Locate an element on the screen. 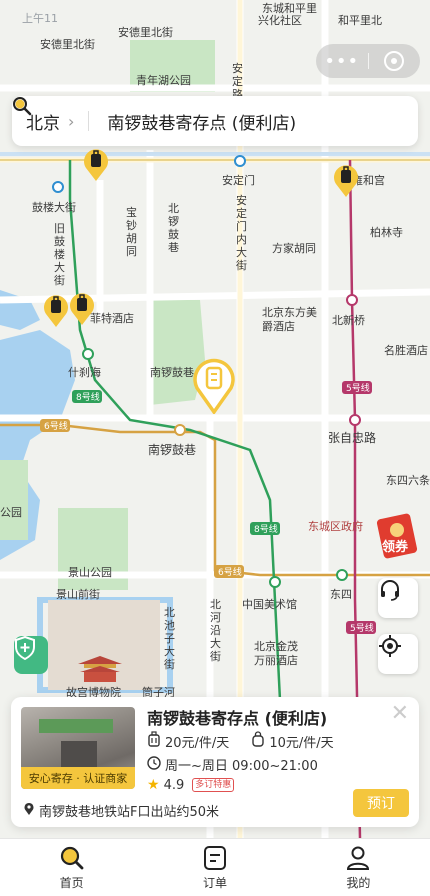  search-query: 南锣鼓巷寄存点 (便利店) is located at coordinates (201, 121).